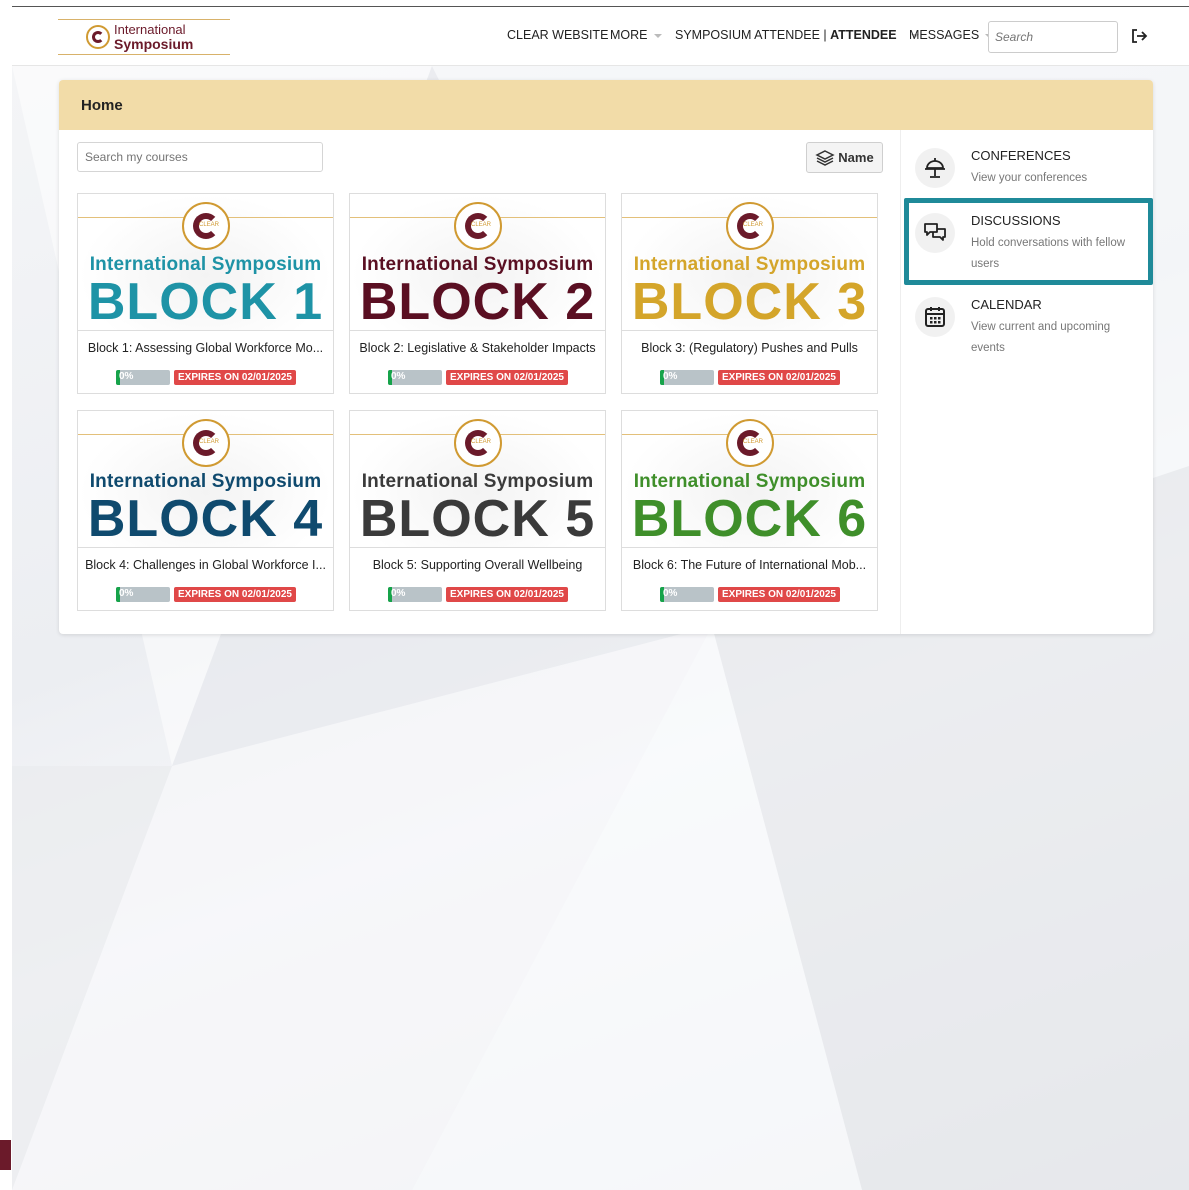 This screenshot has height=1190, width=1189. I want to click on conference-icon-wrap, so click(935, 168).